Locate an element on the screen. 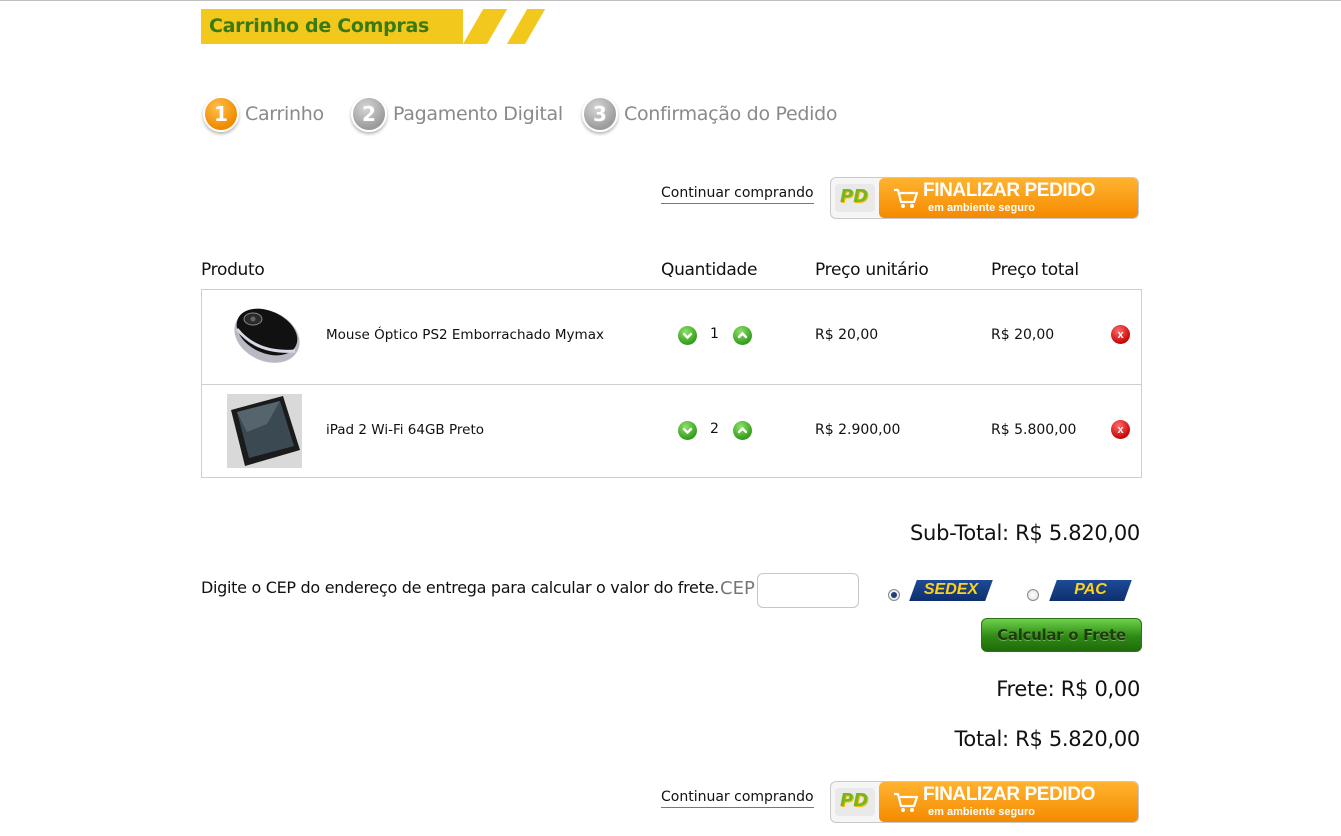  quantity-value: 1 is located at coordinates (714, 334).